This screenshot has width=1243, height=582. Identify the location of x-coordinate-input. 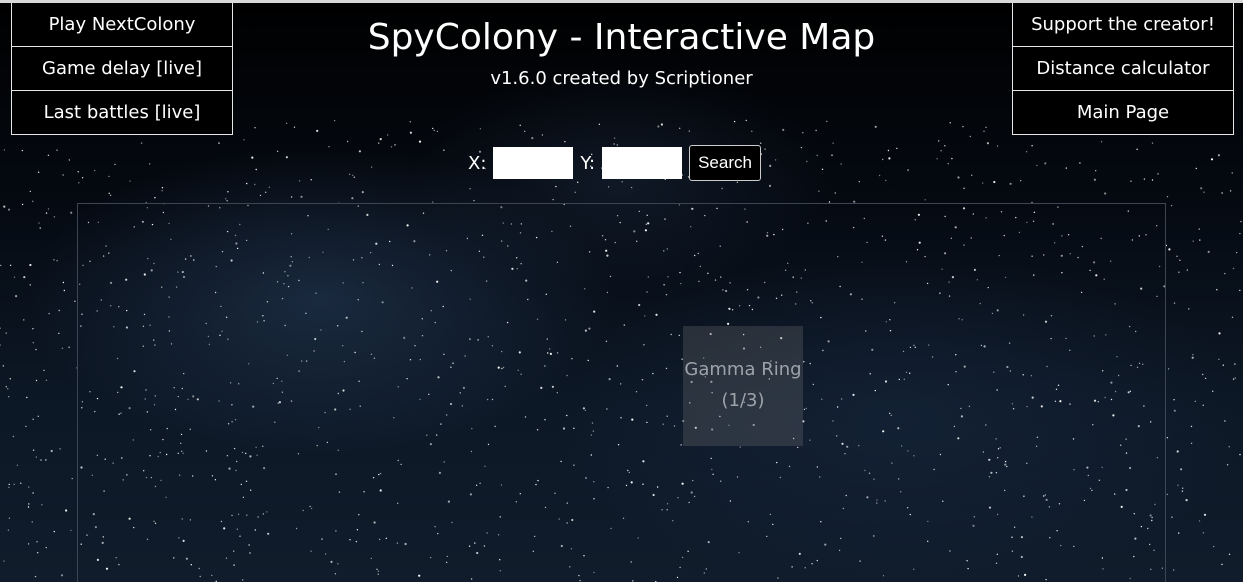
(533, 163).